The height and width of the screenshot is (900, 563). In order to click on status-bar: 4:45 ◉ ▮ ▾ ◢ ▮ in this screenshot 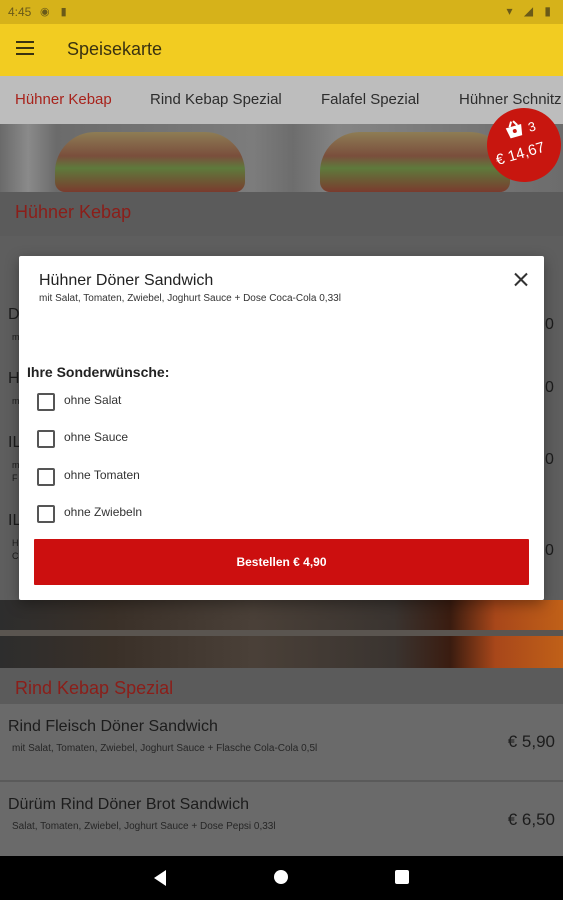, I will do `click(281, 12)`.